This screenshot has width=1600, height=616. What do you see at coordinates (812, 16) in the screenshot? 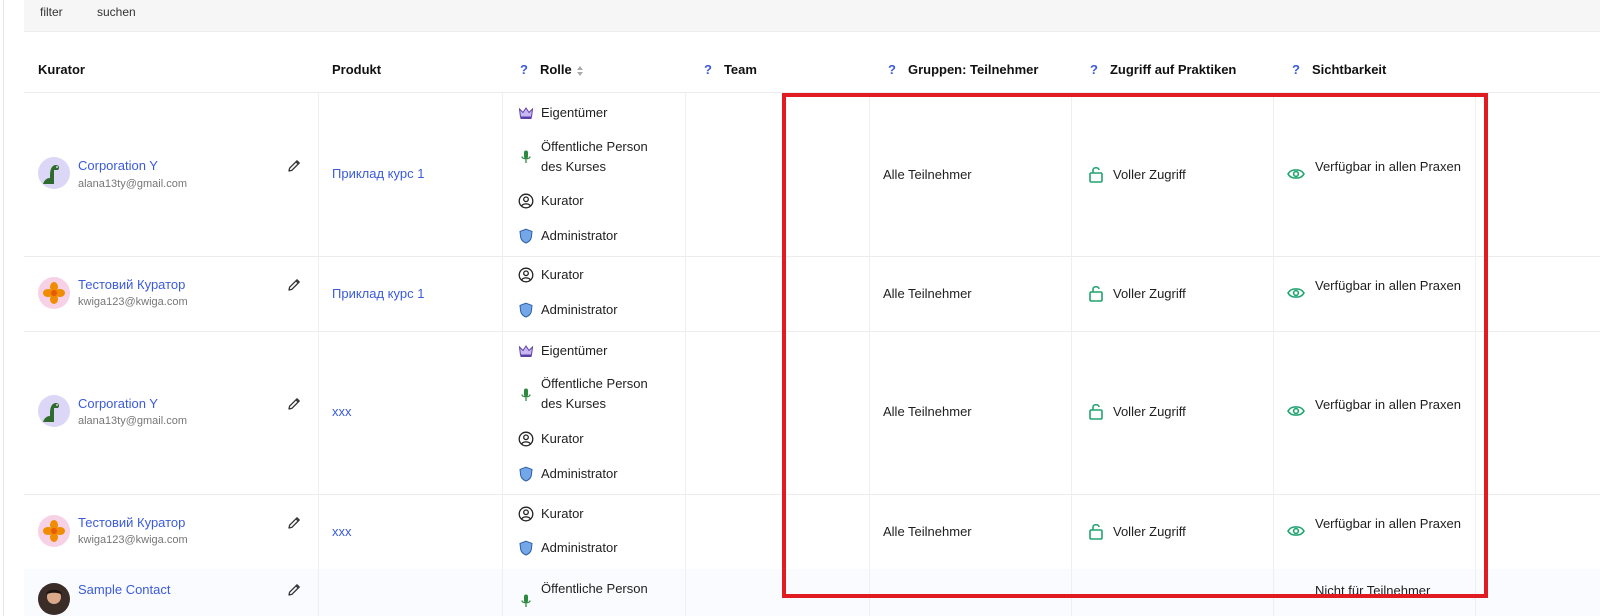
I see `filter-bar: filter suchen` at bounding box center [812, 16].